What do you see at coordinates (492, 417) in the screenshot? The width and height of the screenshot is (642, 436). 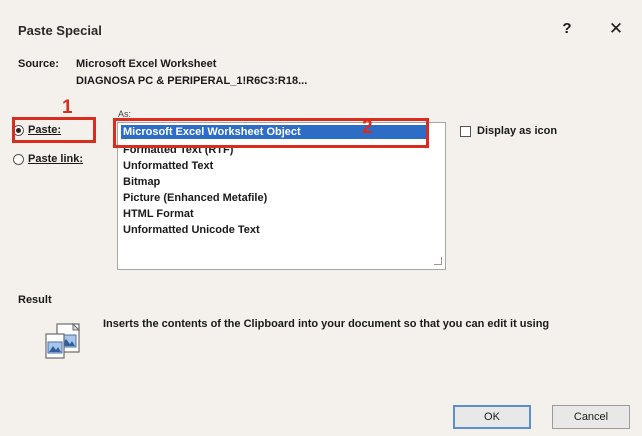 I see `ok-button: OK` at bounding box center [492, 417].